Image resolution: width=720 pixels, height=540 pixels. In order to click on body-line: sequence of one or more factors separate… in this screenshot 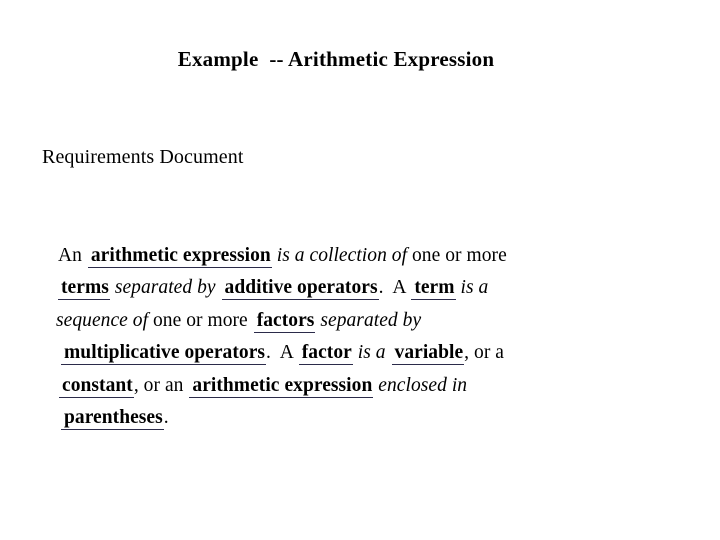, I will do `click(356, 321)`.